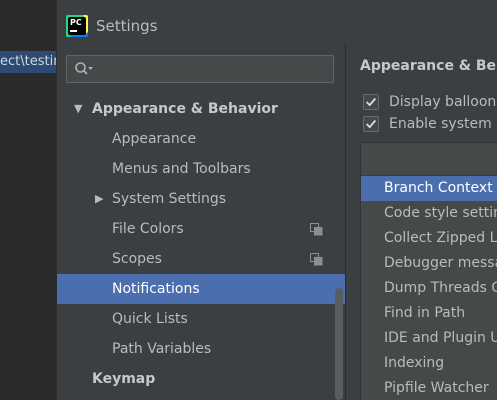 This screenshot has width=497, height=400. I want to click on app-icon-text: PC, so click(76, 22).